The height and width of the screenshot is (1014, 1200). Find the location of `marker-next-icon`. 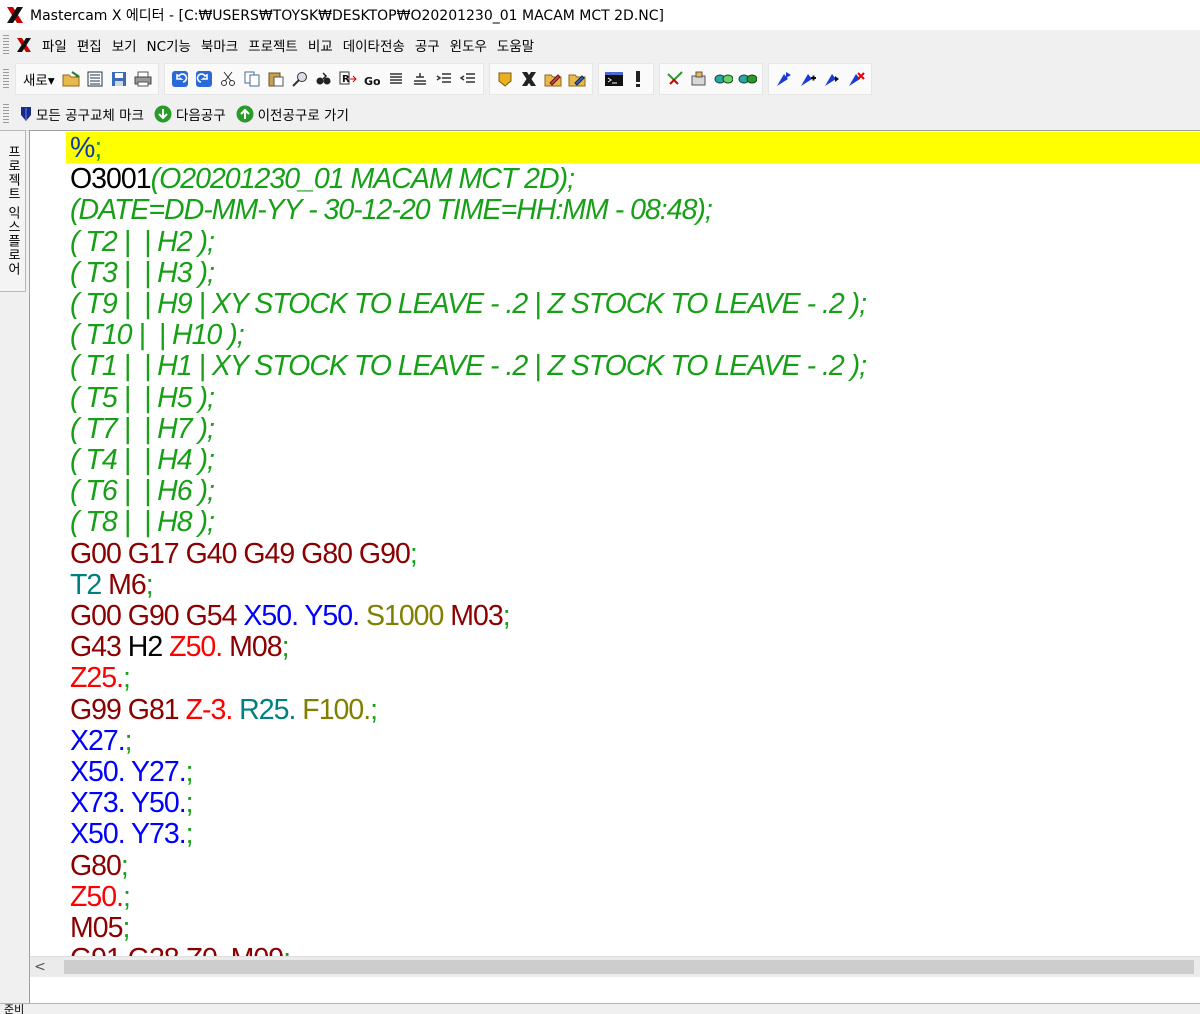

marker-next-icon is located at coordinates (832, 79).